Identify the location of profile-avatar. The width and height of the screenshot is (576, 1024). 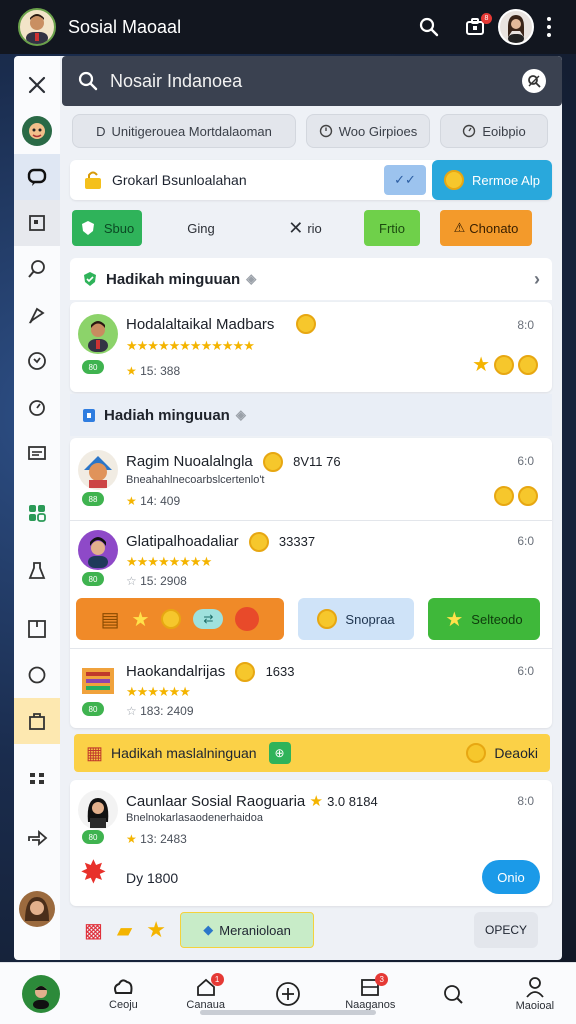
(516, 27).